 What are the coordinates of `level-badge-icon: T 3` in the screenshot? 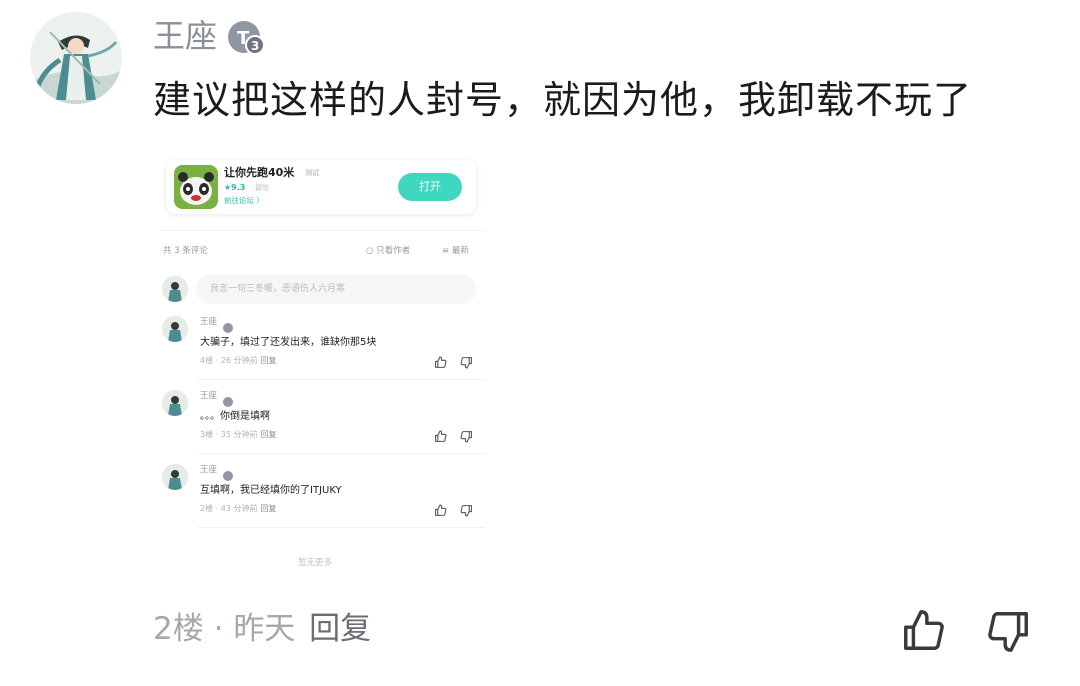 It's located at (246, 37).